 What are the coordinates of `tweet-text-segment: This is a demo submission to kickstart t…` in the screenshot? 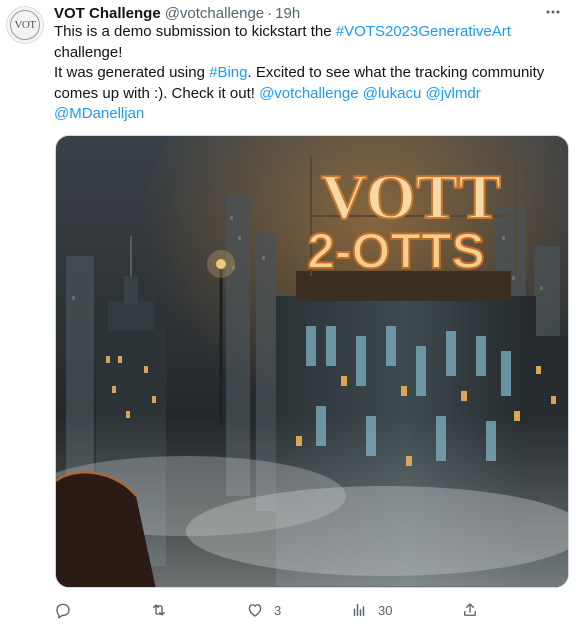 It's located at (195, 31).